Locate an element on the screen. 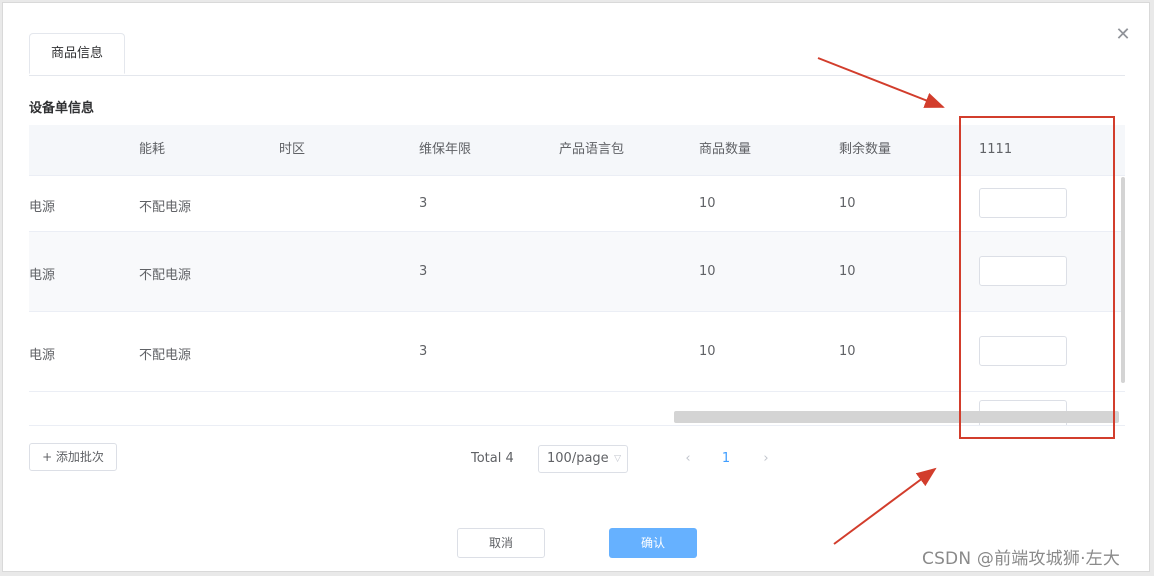  table-header: 能耗 时区 维保年限 产品语言包 商品数量 剩余数量 1111 is located at coordinates (577, 150).